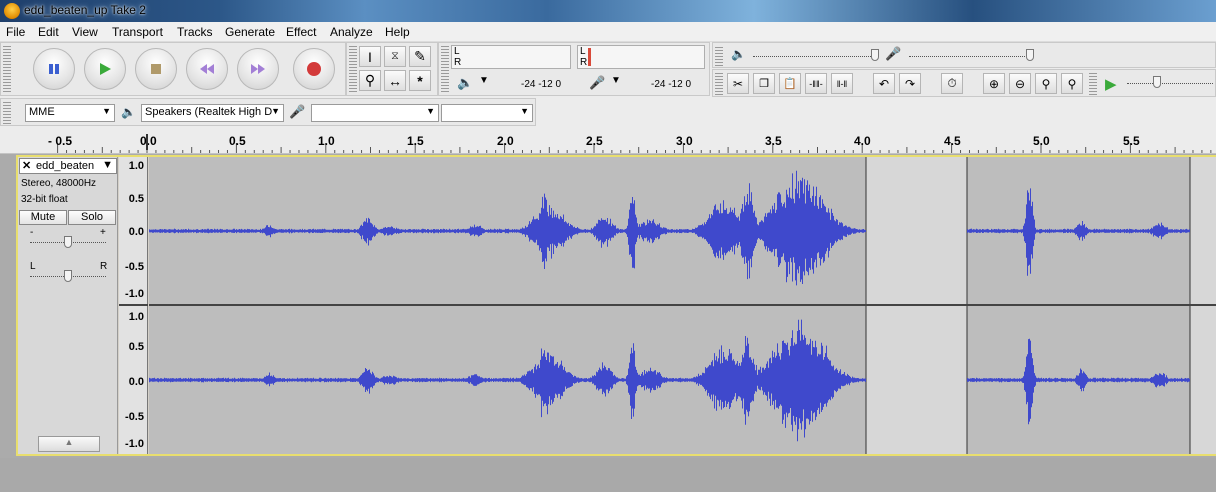 The image size is (1216, 492). I want to click on play-speed-slider, so click(1170, 83).